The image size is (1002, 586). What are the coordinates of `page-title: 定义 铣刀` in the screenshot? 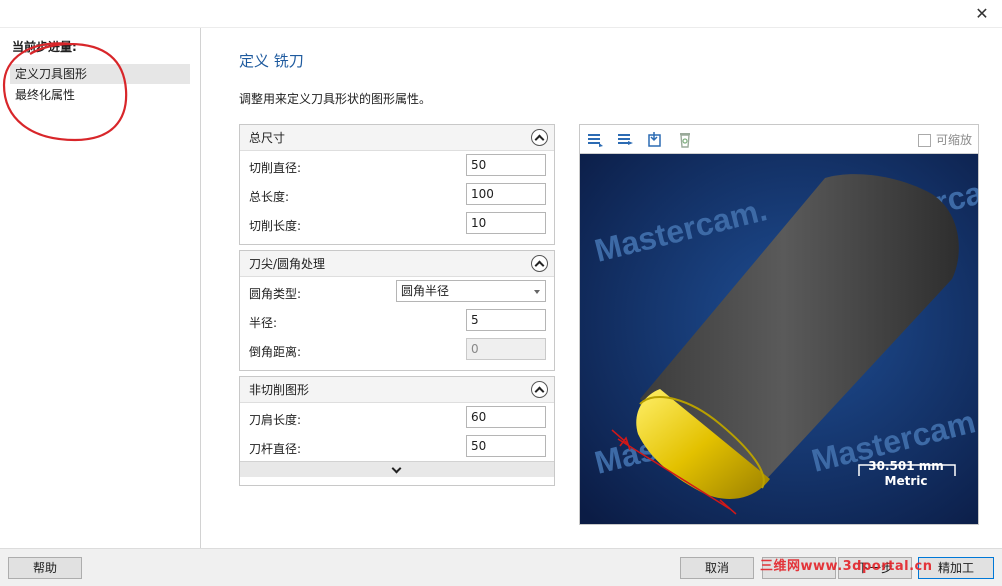 It's located at (271, 61).